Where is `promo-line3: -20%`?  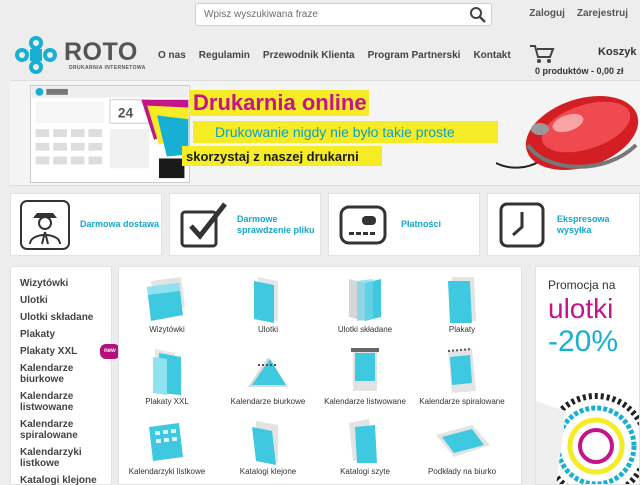
promo-line3: -20% is located at coordinates (583, 341).